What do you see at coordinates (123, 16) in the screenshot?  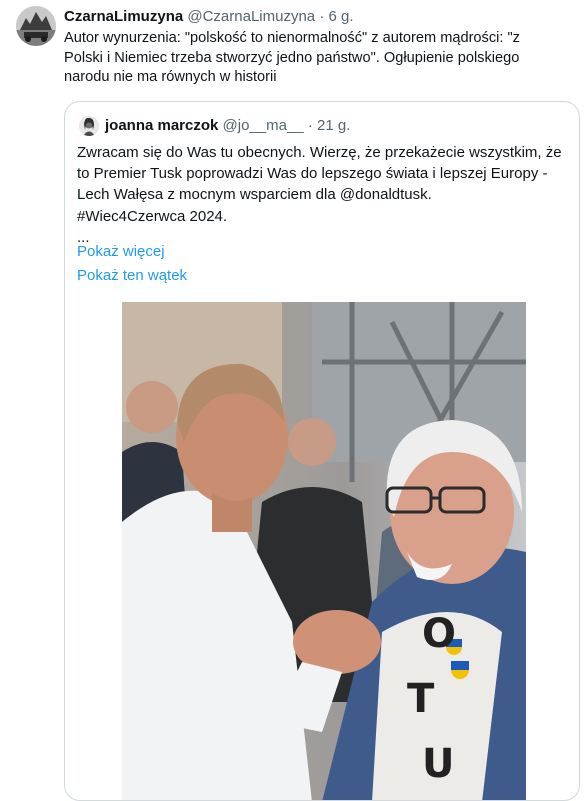 I see `author-name: CzarnaLimuzyna` at bounding box center [123, 16].